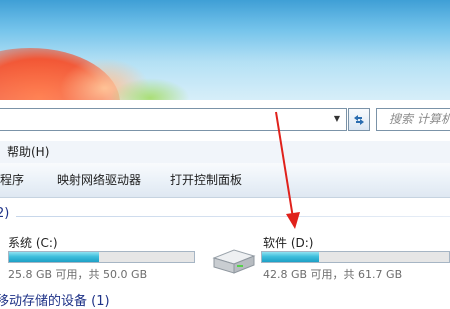  Describe the element at coordinates (54, 257) in the screenshot. I see `drive-c-usage-fill` at that location.